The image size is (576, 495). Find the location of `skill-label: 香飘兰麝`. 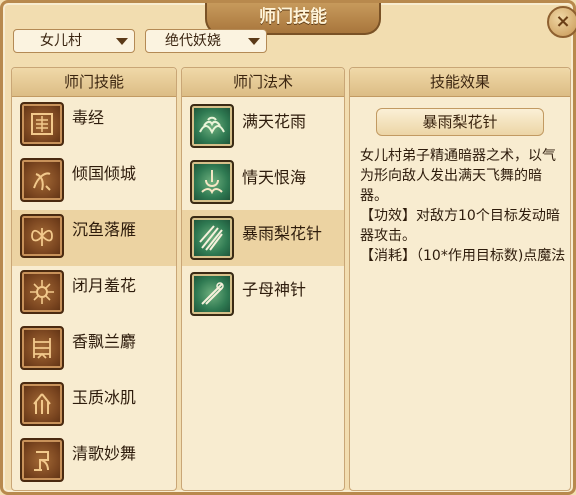

skill-label: 香飘兰麝 is located at coordinates (104, 341).